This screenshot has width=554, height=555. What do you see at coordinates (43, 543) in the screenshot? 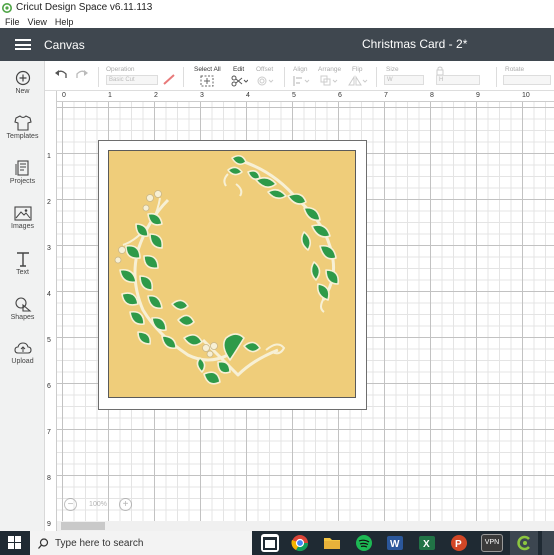
I see `search-icon` at bounding box center [43, 543].